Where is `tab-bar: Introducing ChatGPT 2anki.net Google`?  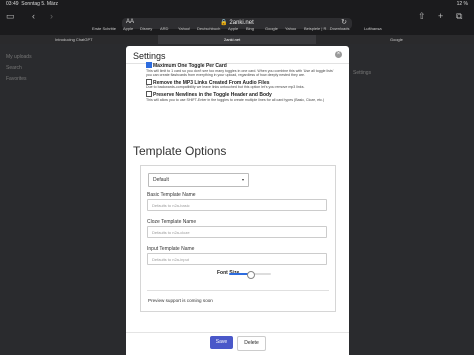
tab-bar: Introducing ChatGPT 2anki.net Google is located at coordinates (237, 39).